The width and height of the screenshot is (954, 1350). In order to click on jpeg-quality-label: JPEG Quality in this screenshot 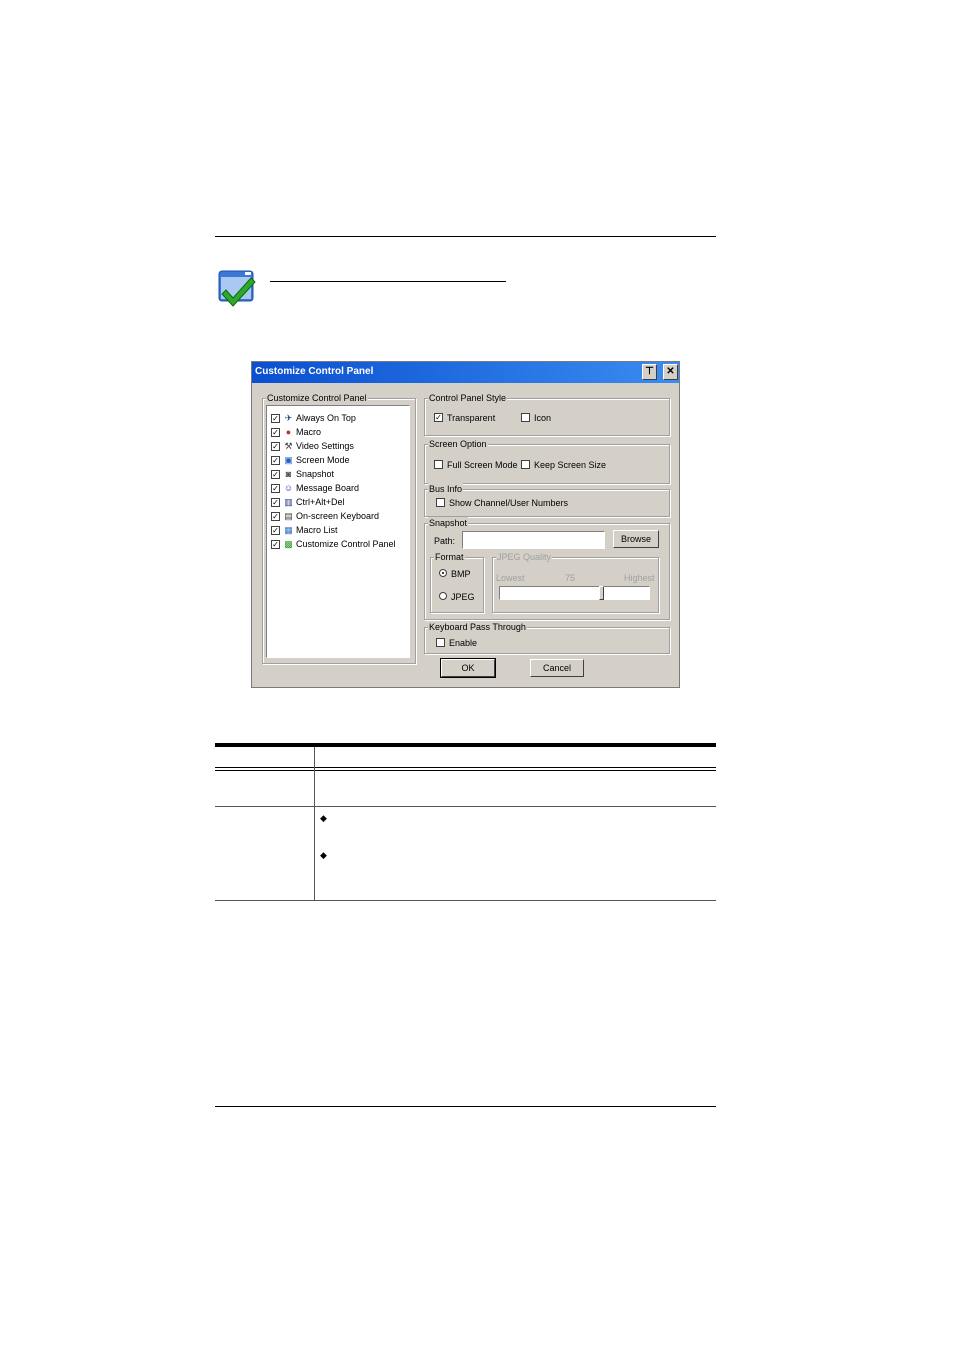, I will do `click(524, 557)`.